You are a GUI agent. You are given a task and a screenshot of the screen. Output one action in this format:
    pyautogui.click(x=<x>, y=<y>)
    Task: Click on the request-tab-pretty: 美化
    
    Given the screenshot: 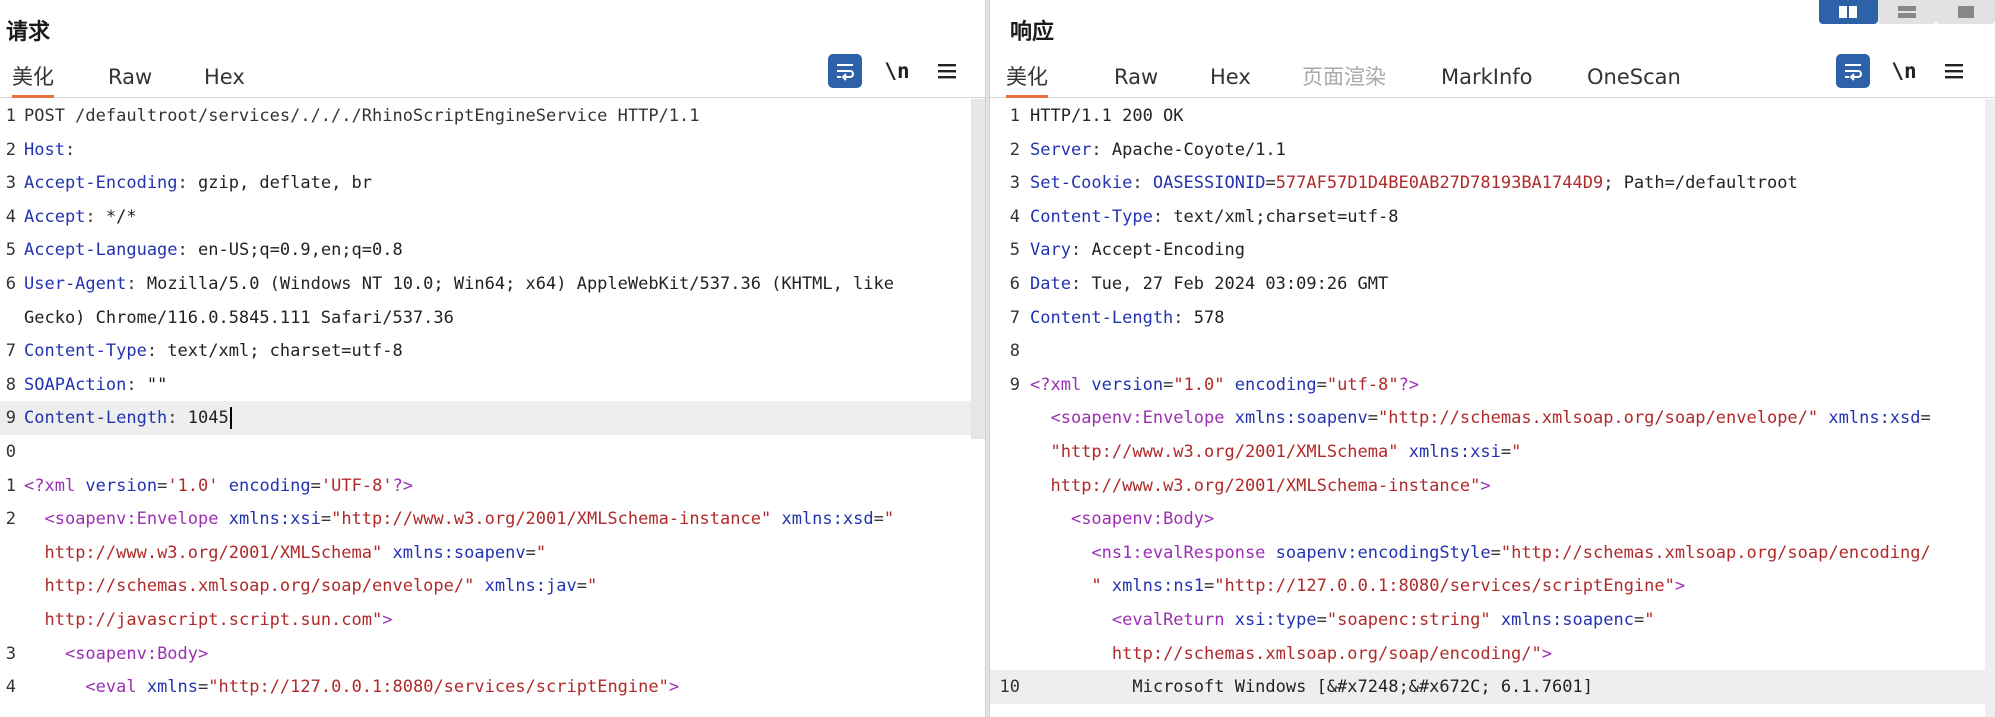 What is the action you would take?
    pyautogui.click(x=33, y=80)
    